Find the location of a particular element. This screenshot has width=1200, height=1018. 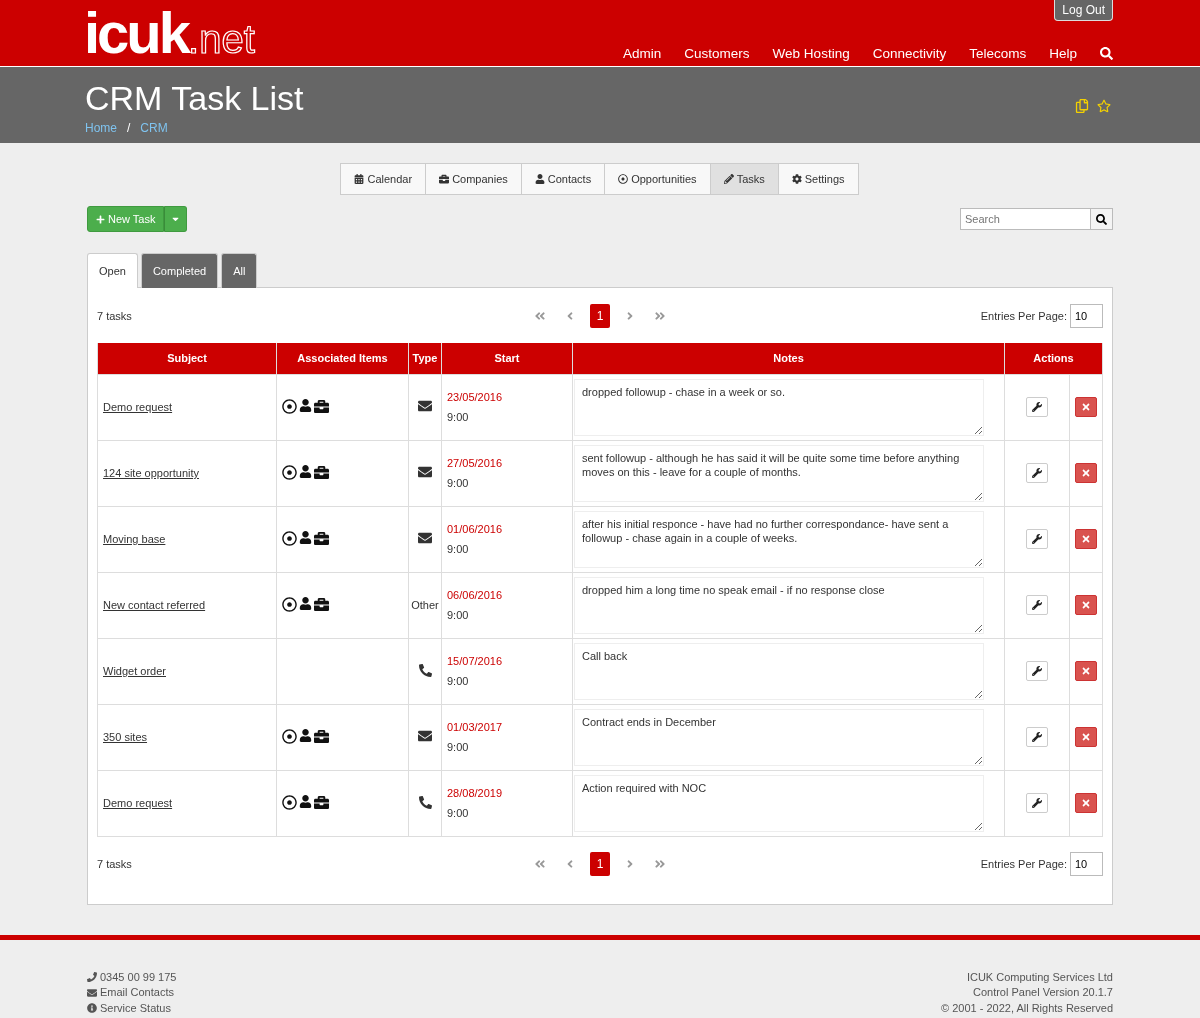

star-icon is located at coordinates (1104, 106).